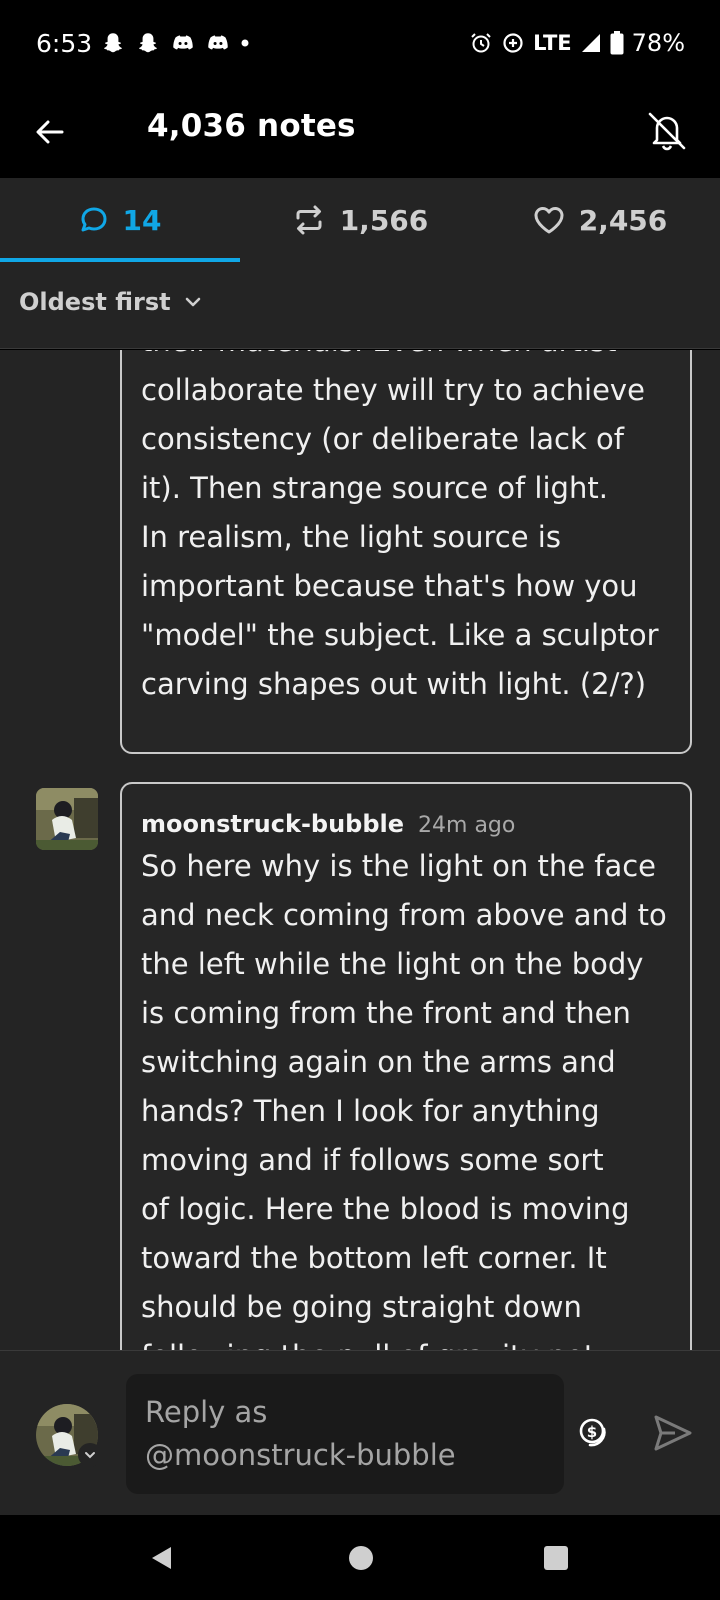 The height and width of the screenshot is (1600, 720). What do you see at coordinates (467, 825) in the screenshot?
I see `note-timestamp: 24m ago` at bounding box center [467, 825].